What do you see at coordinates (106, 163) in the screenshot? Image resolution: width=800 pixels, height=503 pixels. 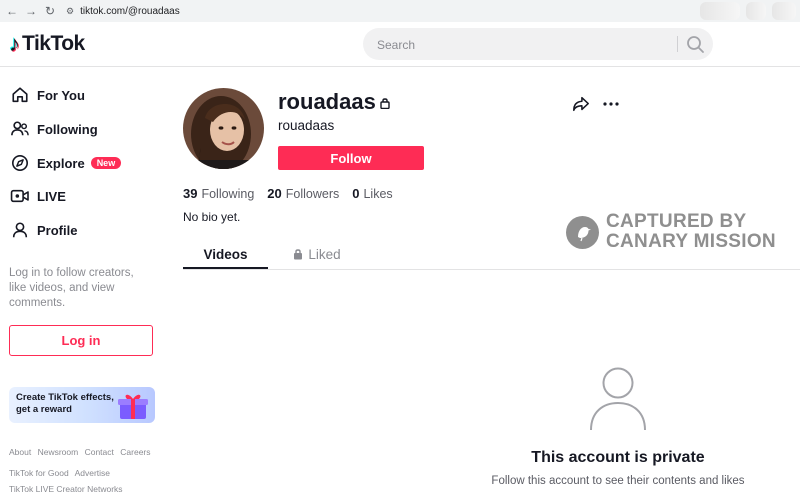 I see `new-badge: New` at bounding box center [106, 163].